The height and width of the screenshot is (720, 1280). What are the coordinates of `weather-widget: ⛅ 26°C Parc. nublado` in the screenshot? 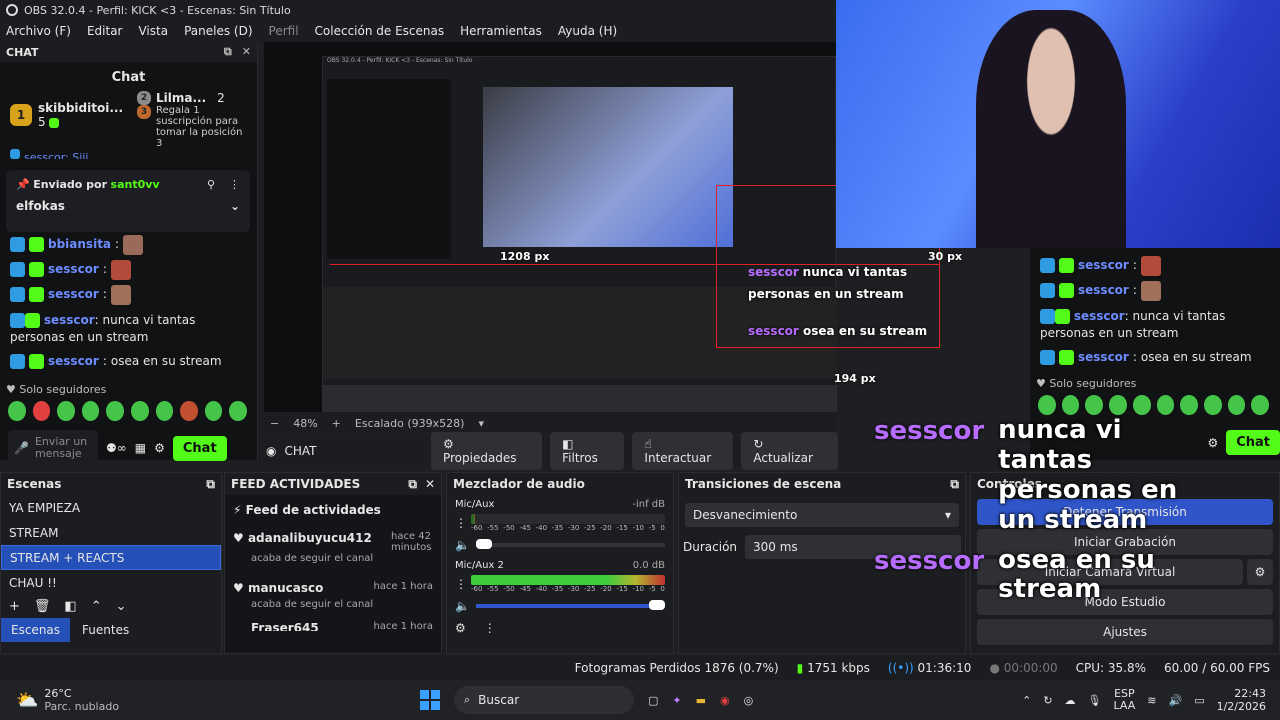 It's located at (210, 700).